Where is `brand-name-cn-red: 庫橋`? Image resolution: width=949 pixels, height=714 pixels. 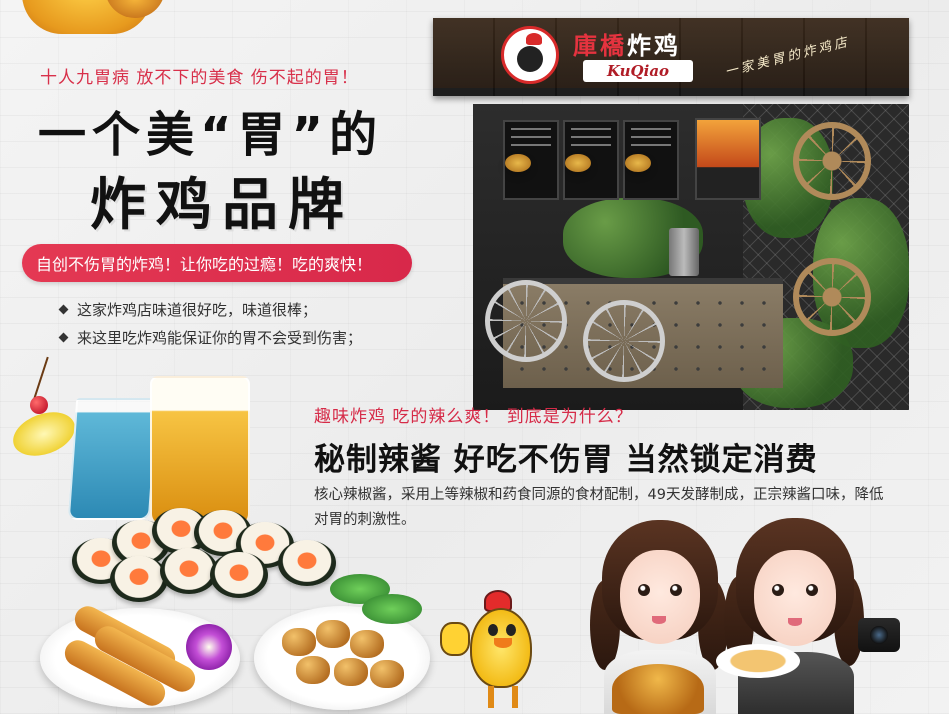 brand-name-cn-red: 庫橋 is located at coordinates (600, 46).